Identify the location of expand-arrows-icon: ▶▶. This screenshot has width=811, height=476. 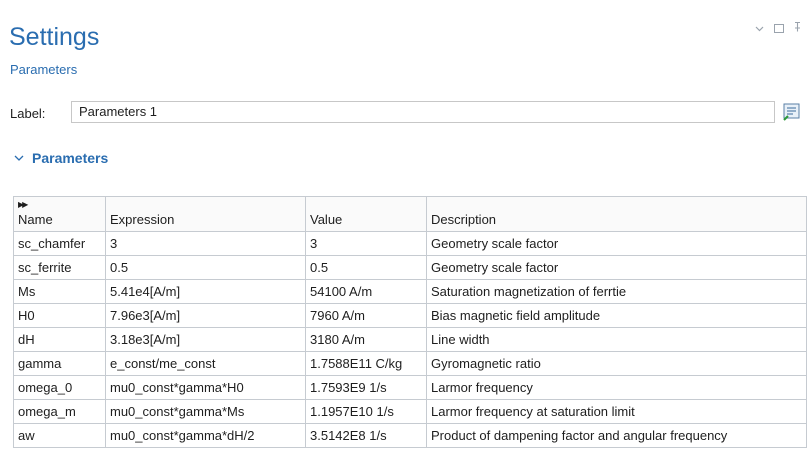
(23, 204).